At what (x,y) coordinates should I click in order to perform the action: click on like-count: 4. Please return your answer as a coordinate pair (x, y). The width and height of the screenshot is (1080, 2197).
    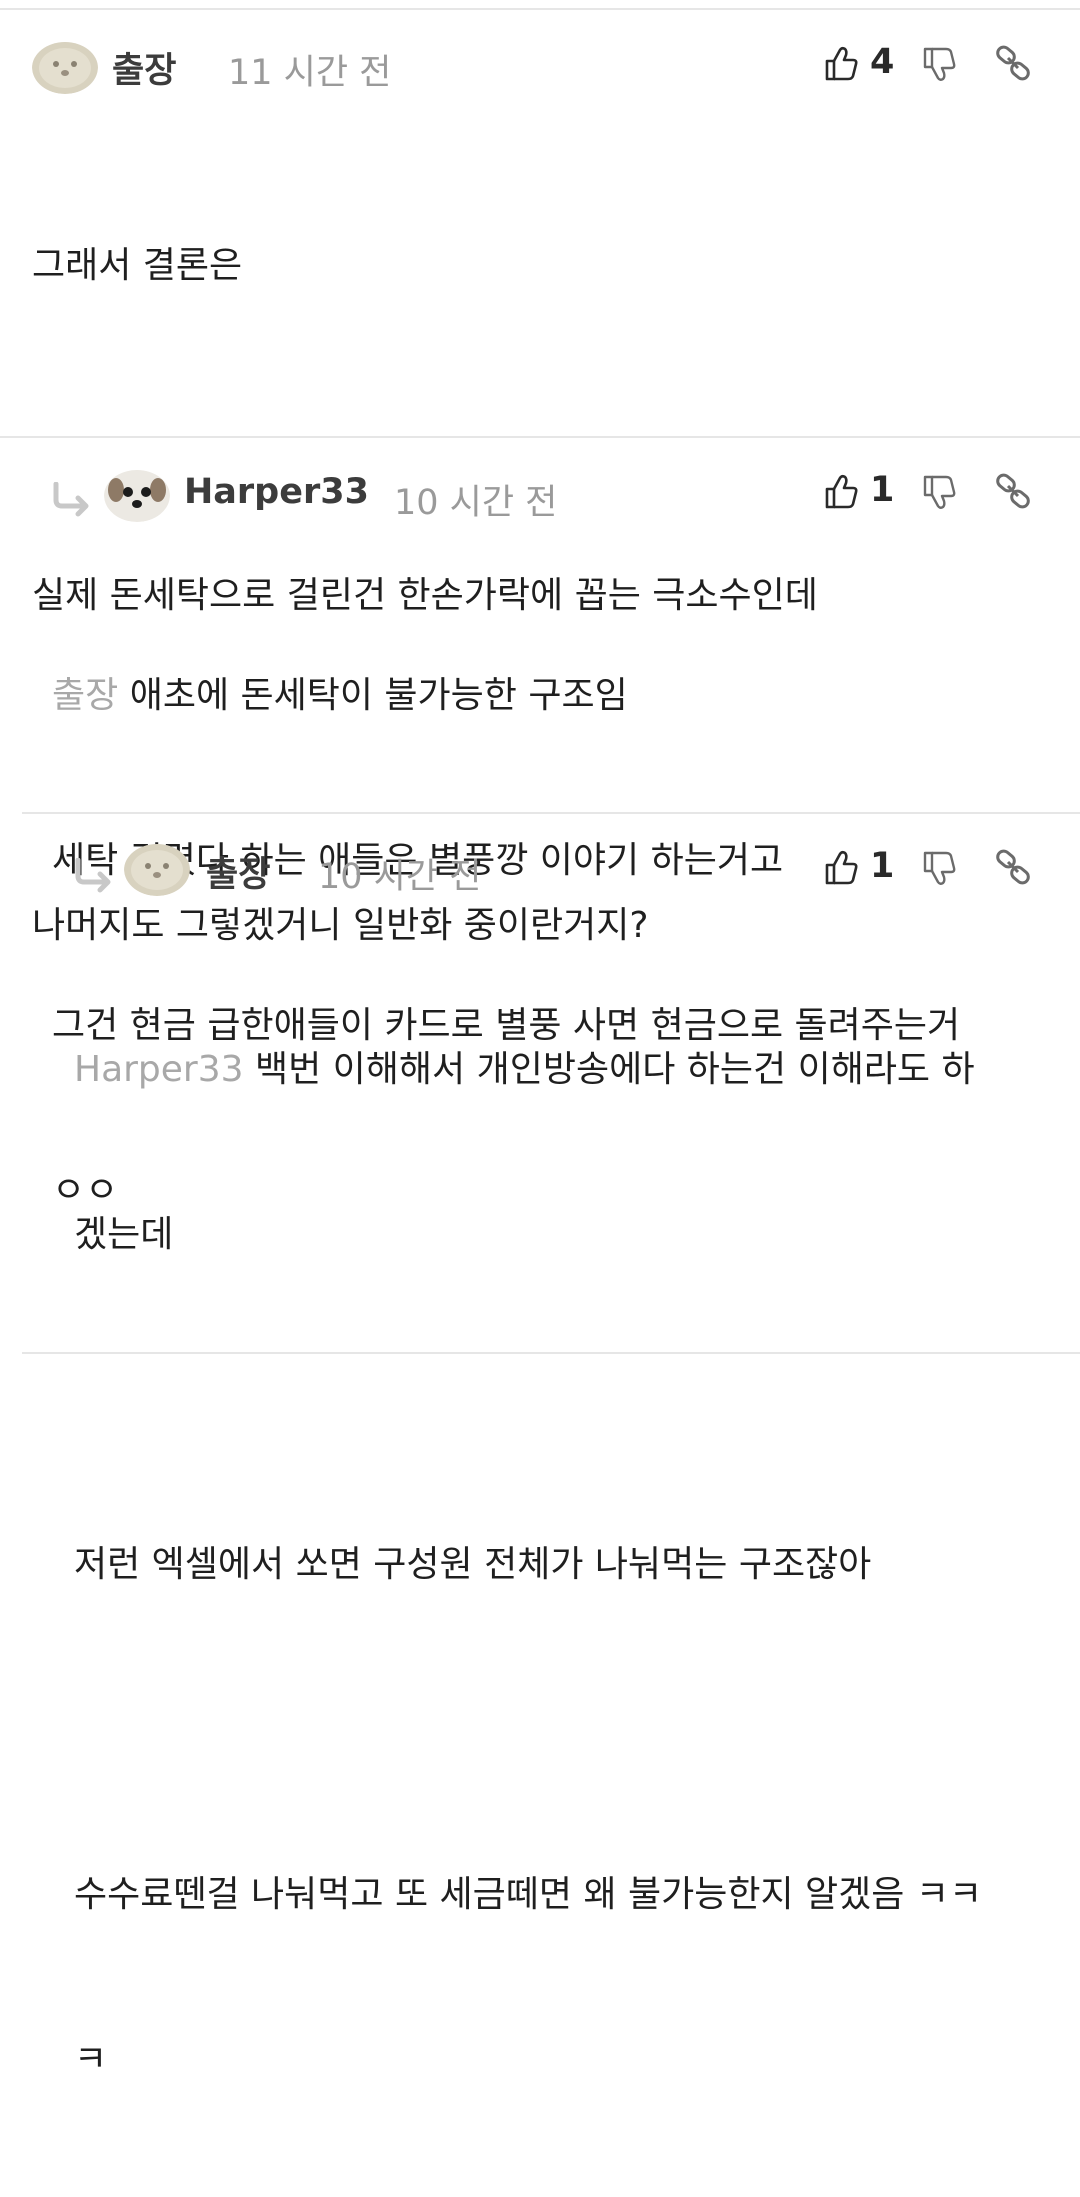
    Looking at the image, I should click on (882, 62).